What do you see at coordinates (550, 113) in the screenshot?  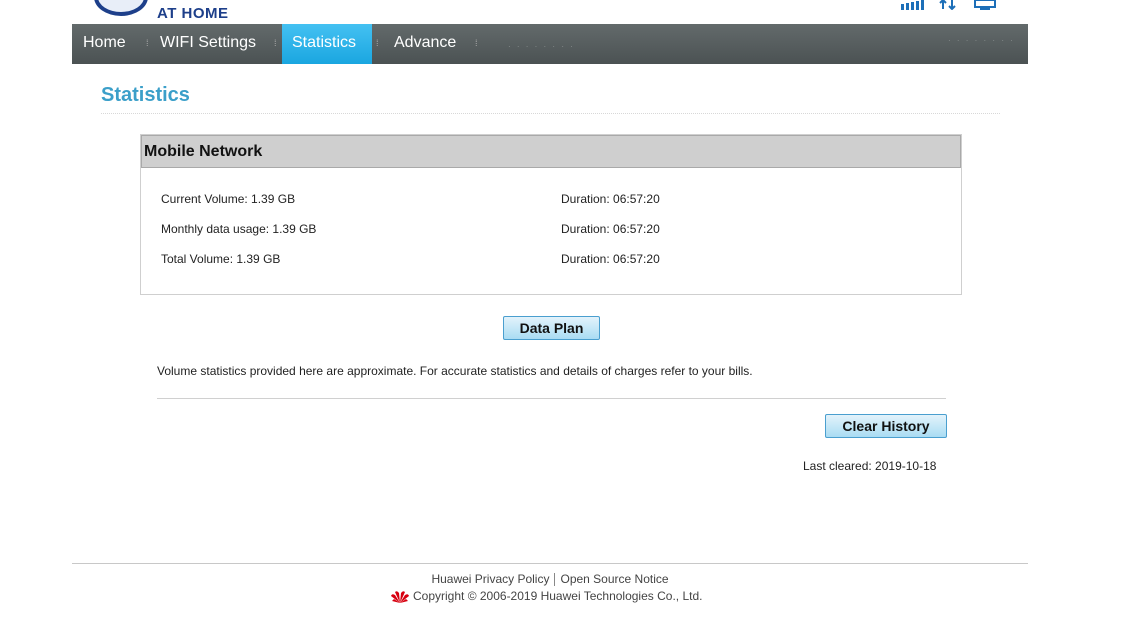 I see `title-divider` at bounding box center [550, 113].